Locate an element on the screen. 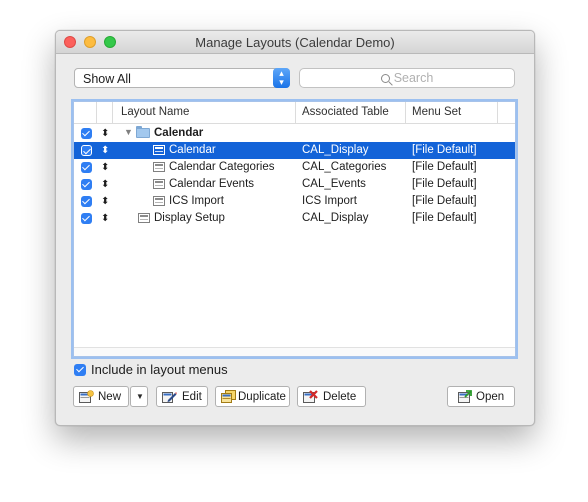 Image resolution: width=588 pixels, height=502 pixels. layout-name: Calendar Categories is located at coordinates (222, 167).